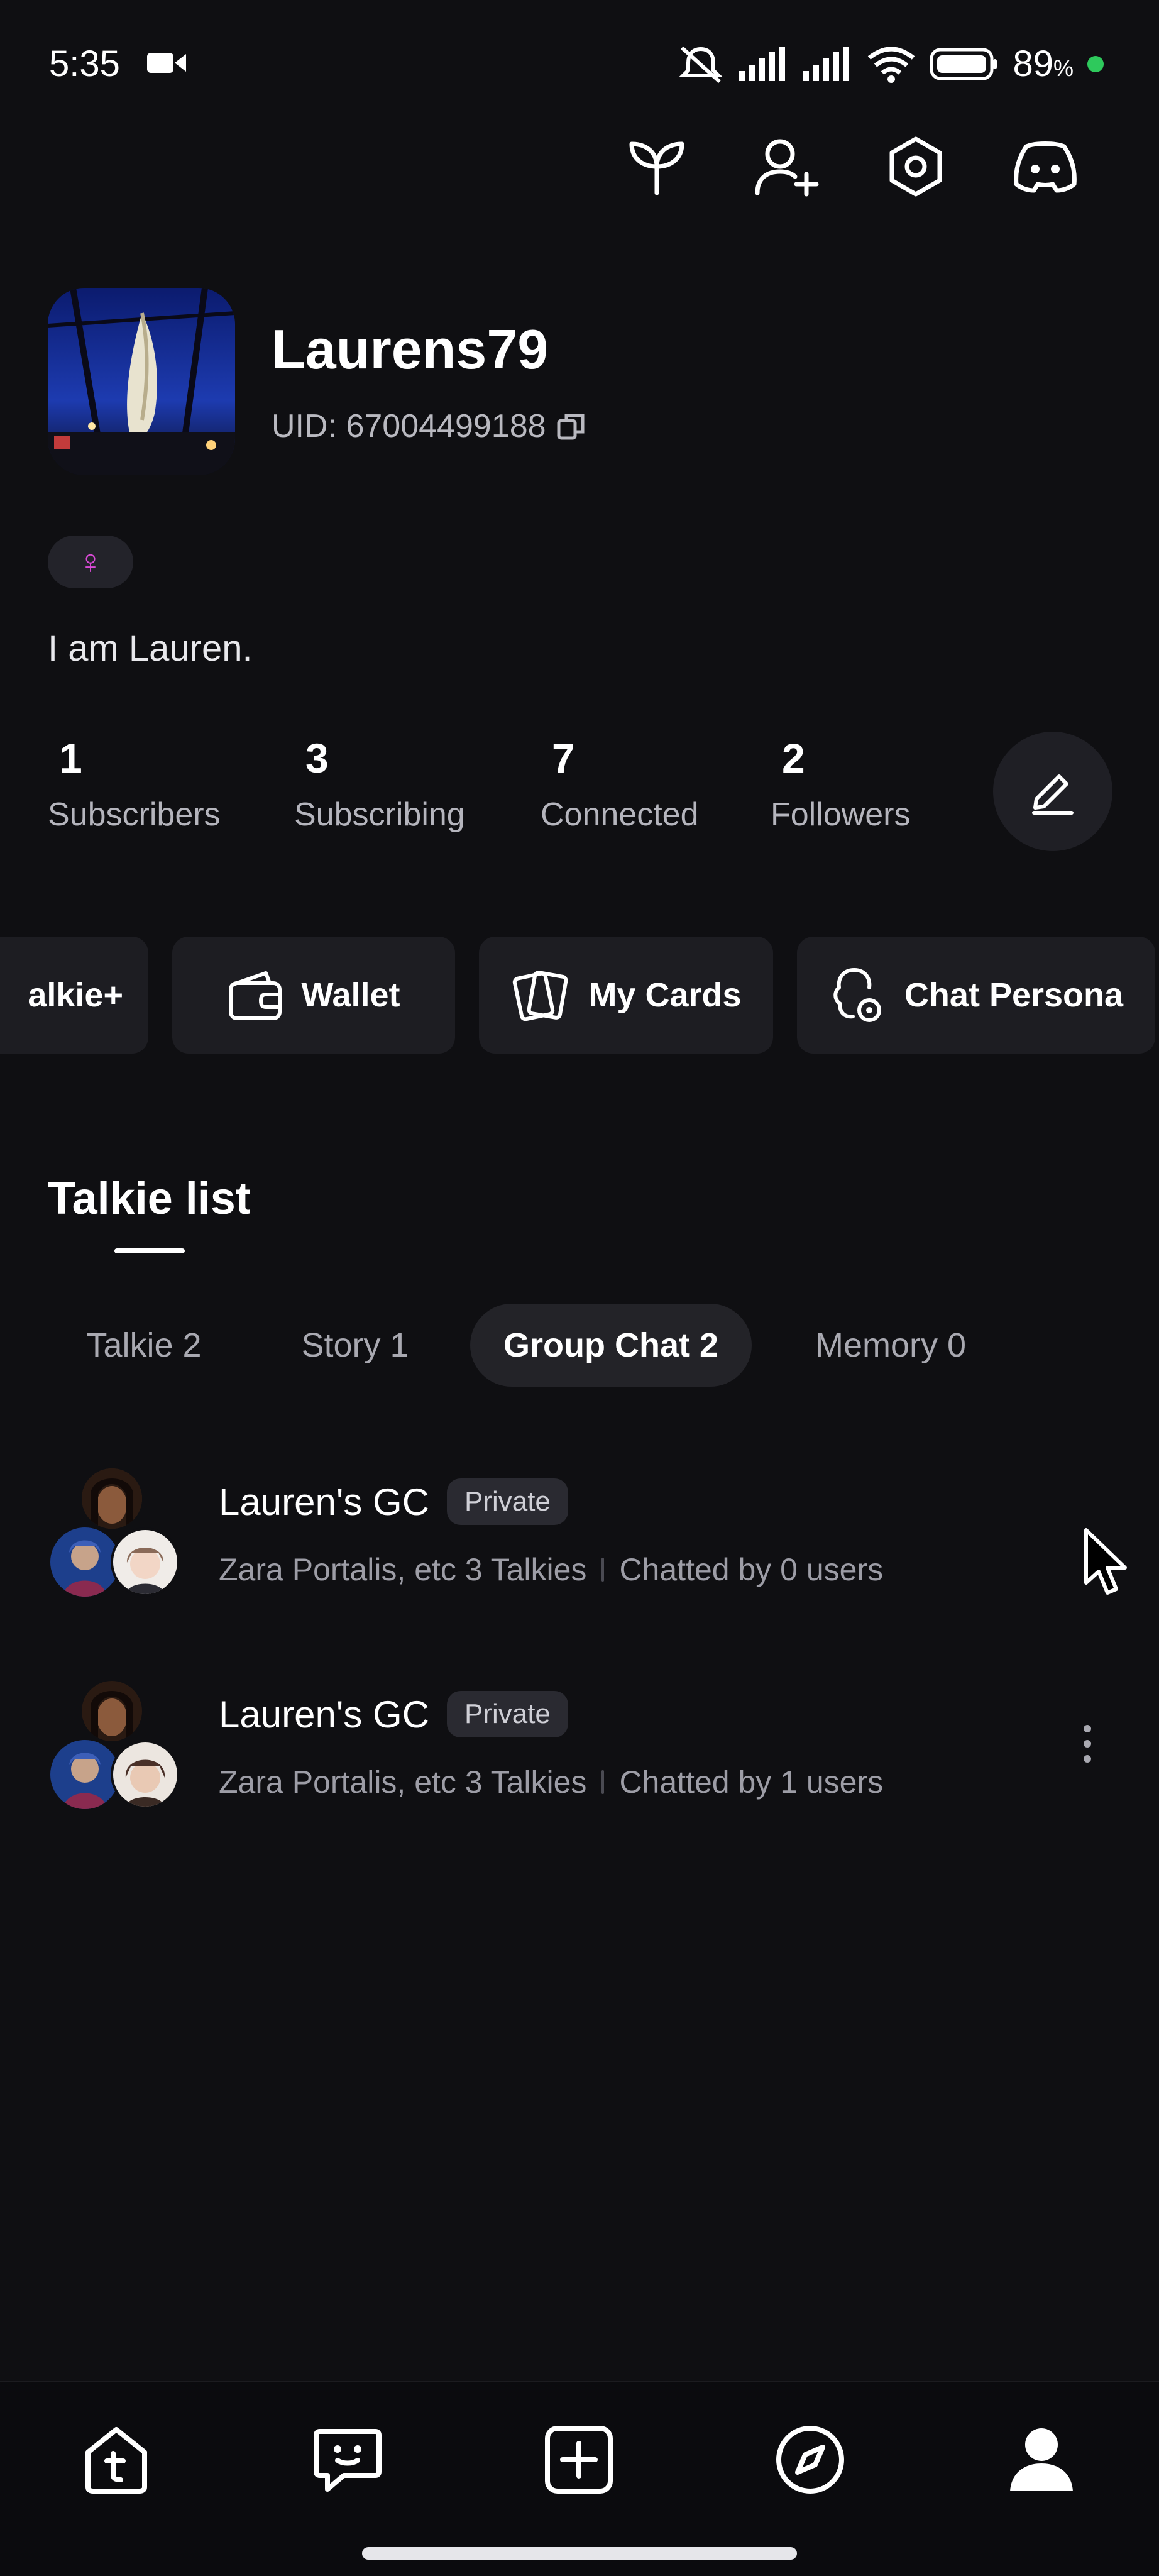 The image size is (1159, 2576). What do you see at coordinates (787, 167) in the screenshot?
I see `add-friend-icon` at bounding box center [787, 167].